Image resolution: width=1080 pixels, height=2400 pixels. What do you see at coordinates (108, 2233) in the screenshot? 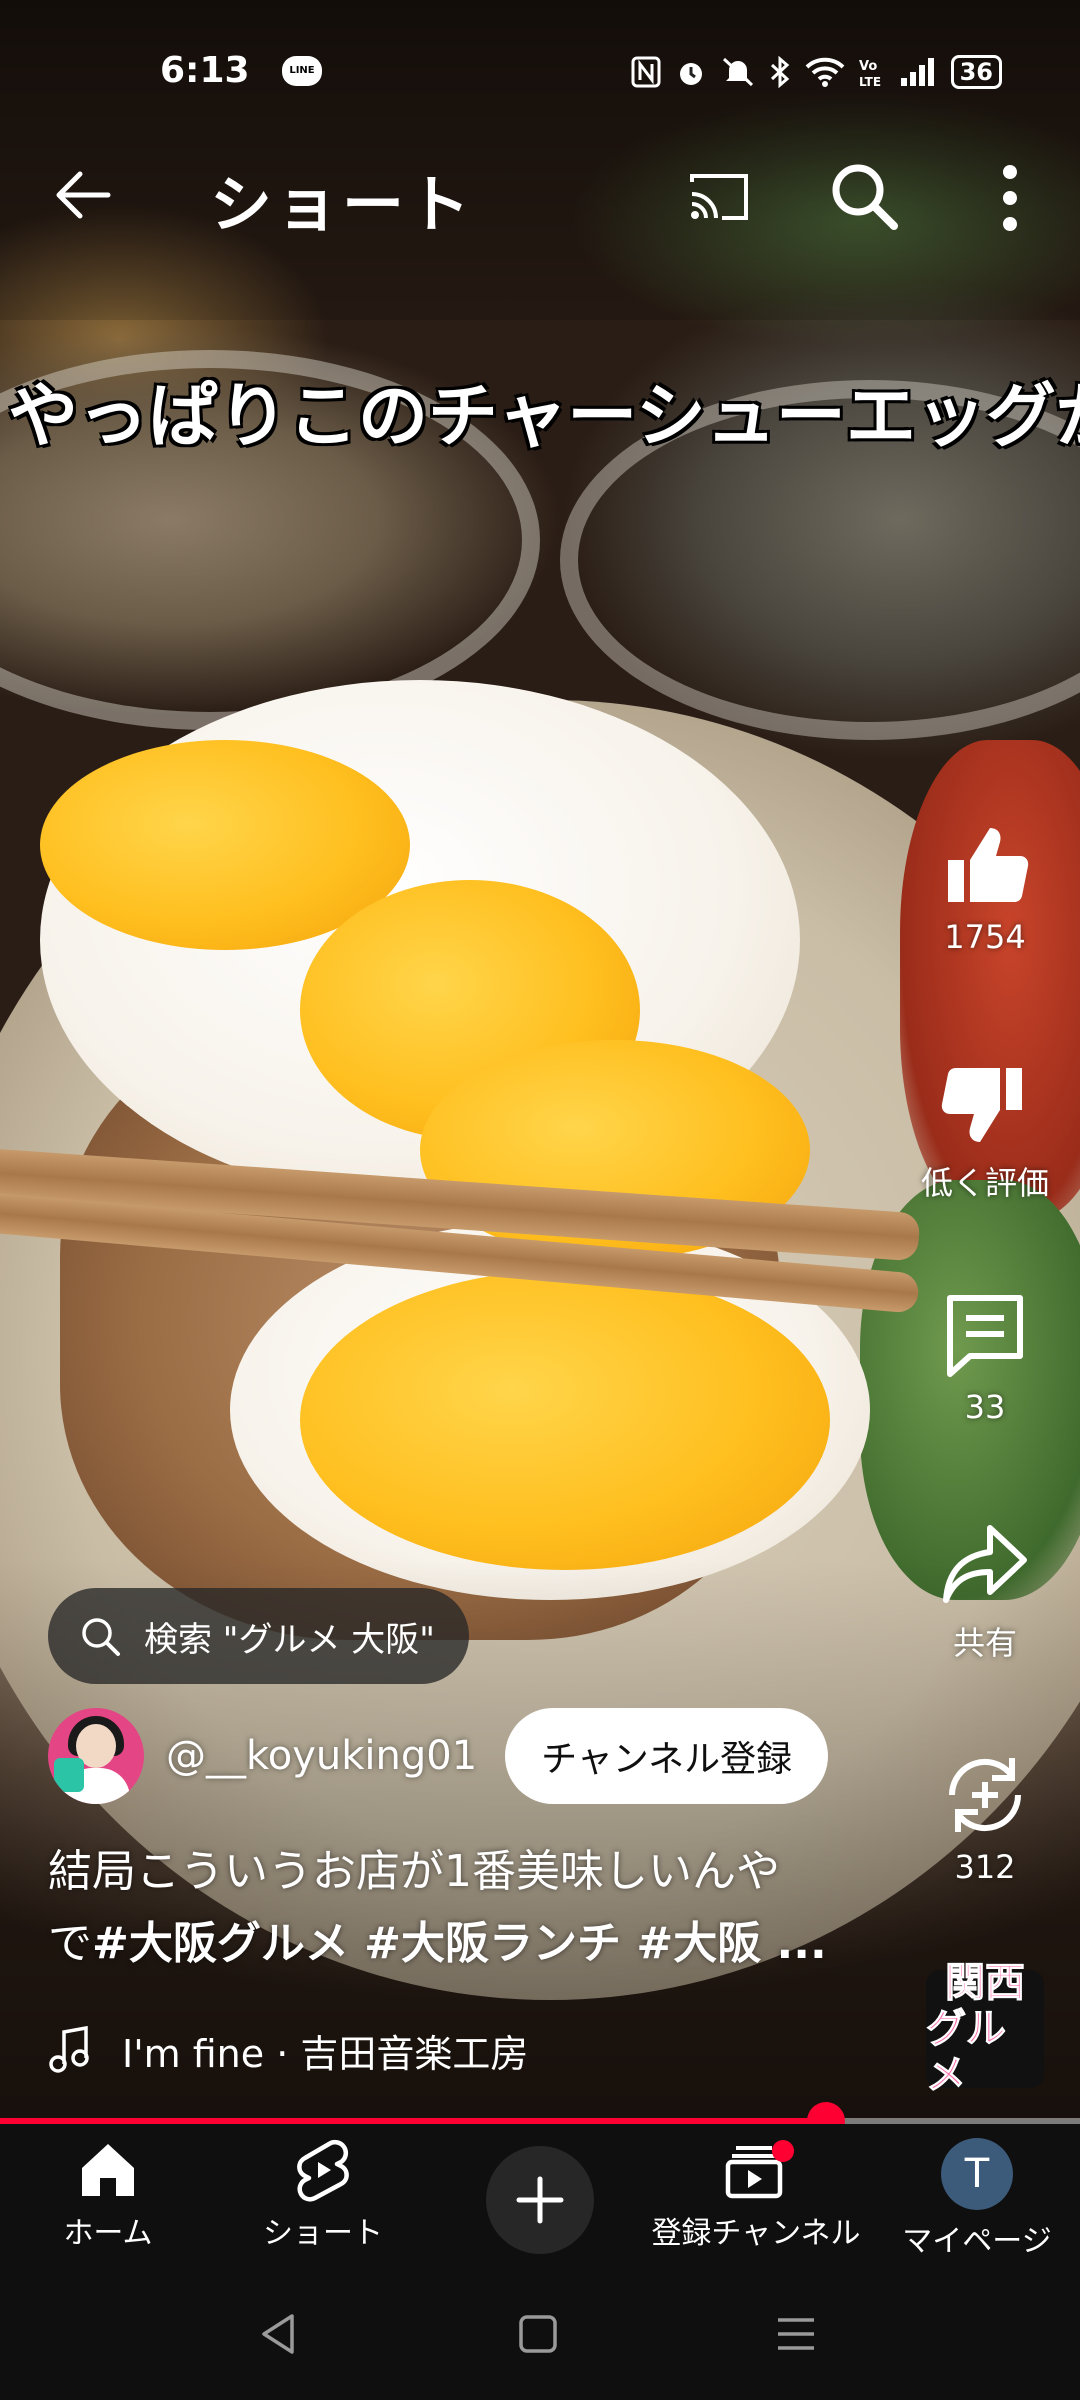
I see `nav-home-label: ホーム` at bounding box center [108, 2233].